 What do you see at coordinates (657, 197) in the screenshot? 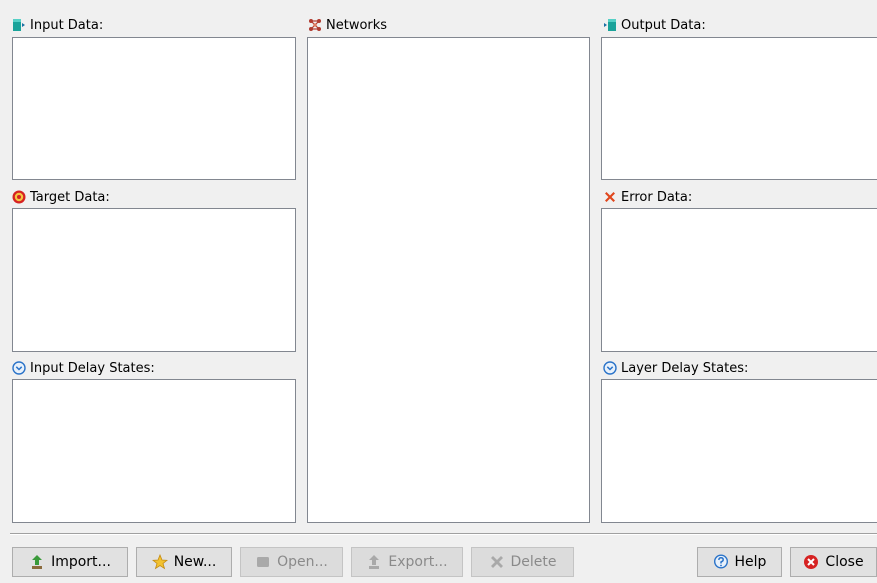
I see `error-data-label: Error Data:` at bounding box center [657, 197].